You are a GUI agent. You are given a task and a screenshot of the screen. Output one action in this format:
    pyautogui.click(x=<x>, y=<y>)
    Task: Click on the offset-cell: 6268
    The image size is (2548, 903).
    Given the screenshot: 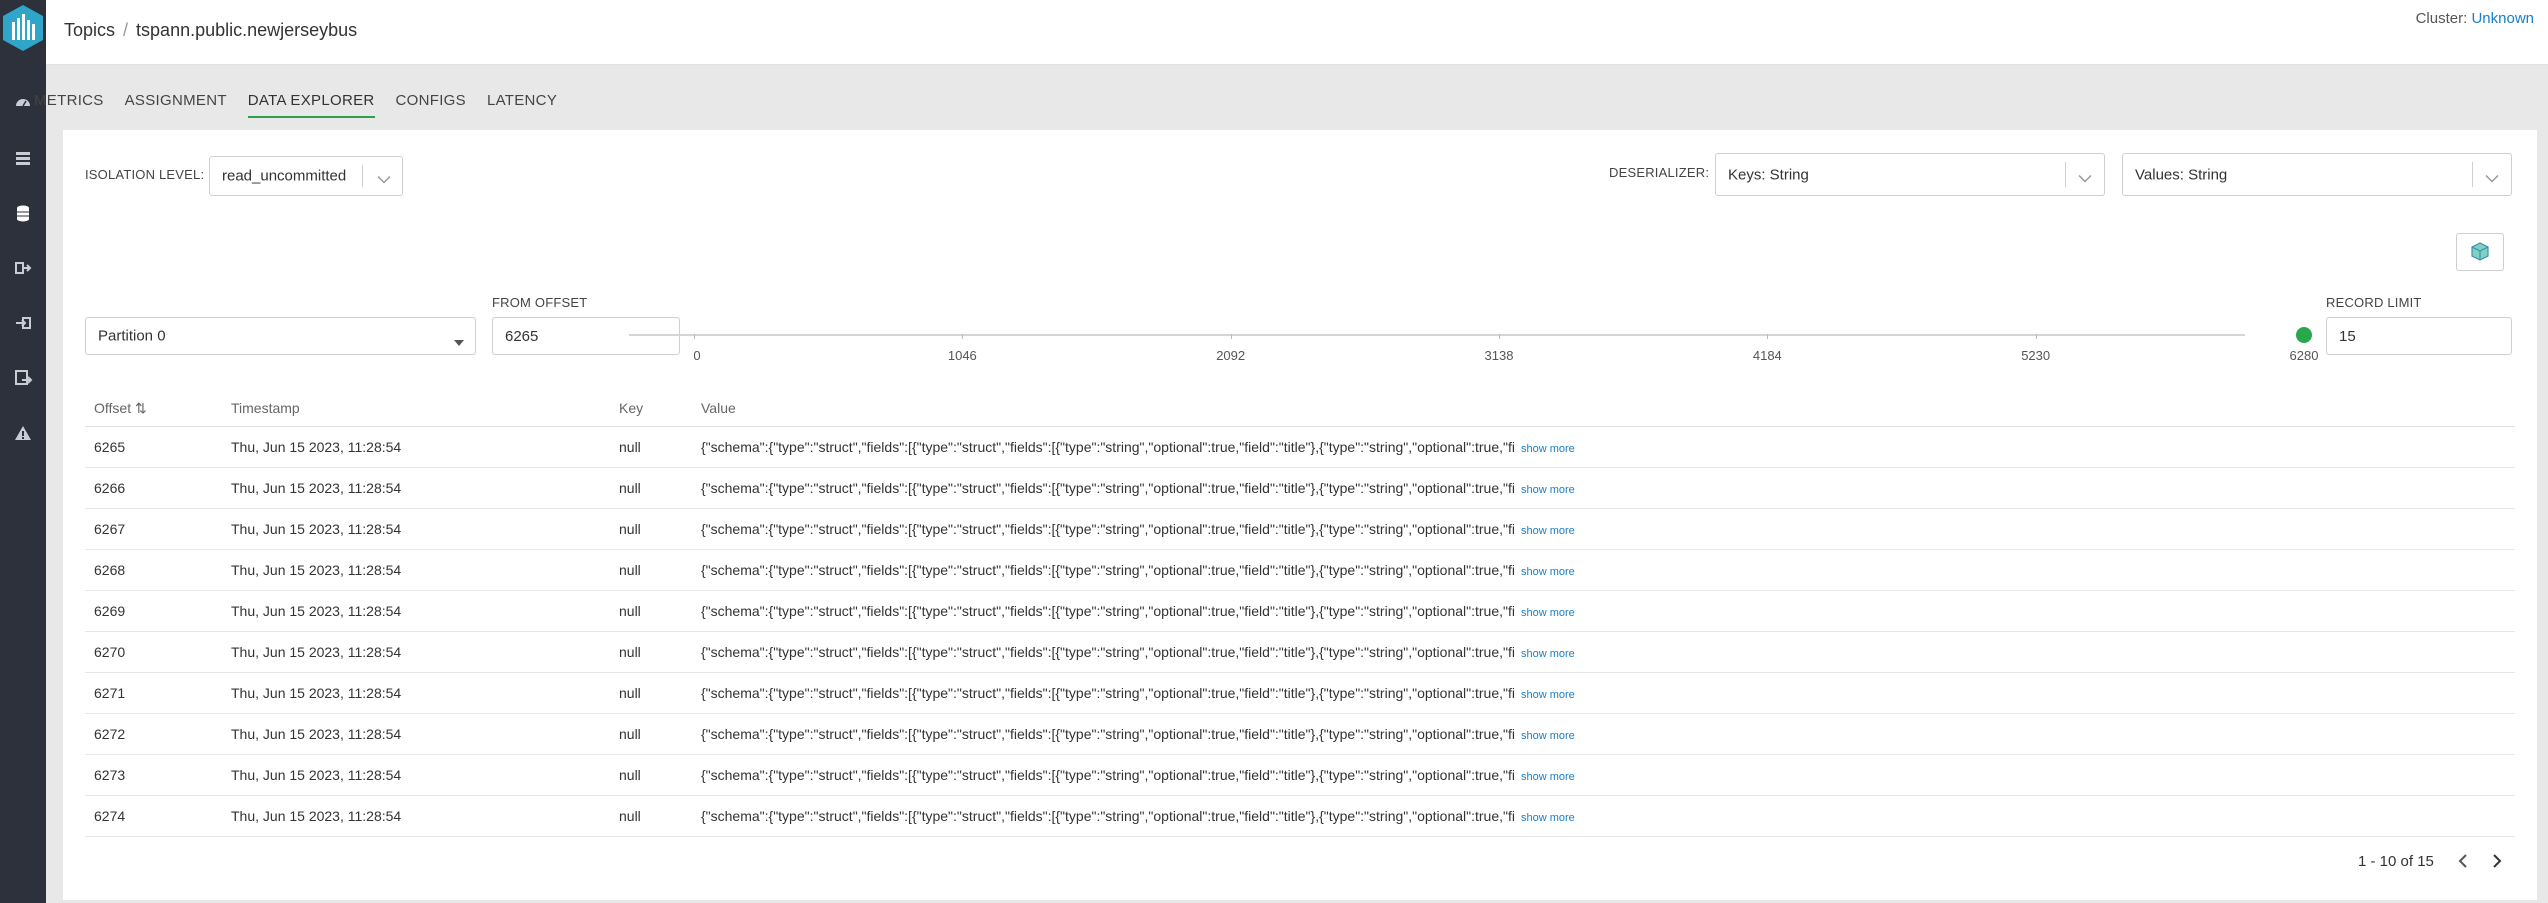 What is the action you would take?
    pyautogui.click(x=110, y=570)
    